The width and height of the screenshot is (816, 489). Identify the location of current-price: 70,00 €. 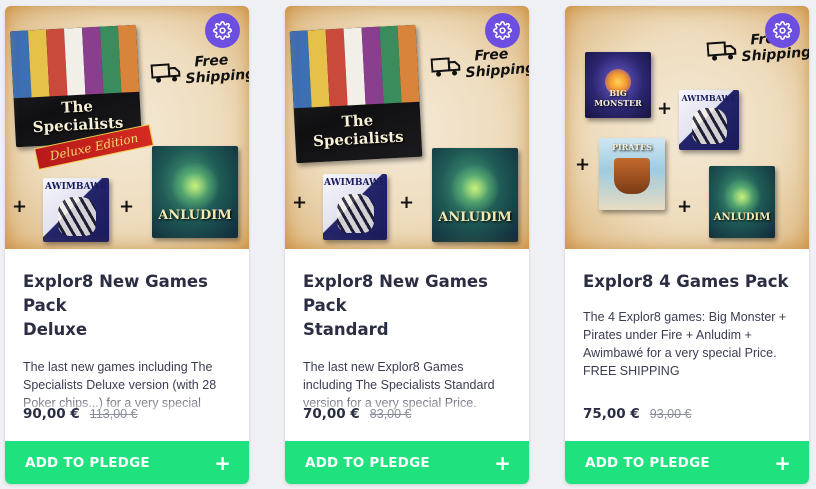
(331, 414).